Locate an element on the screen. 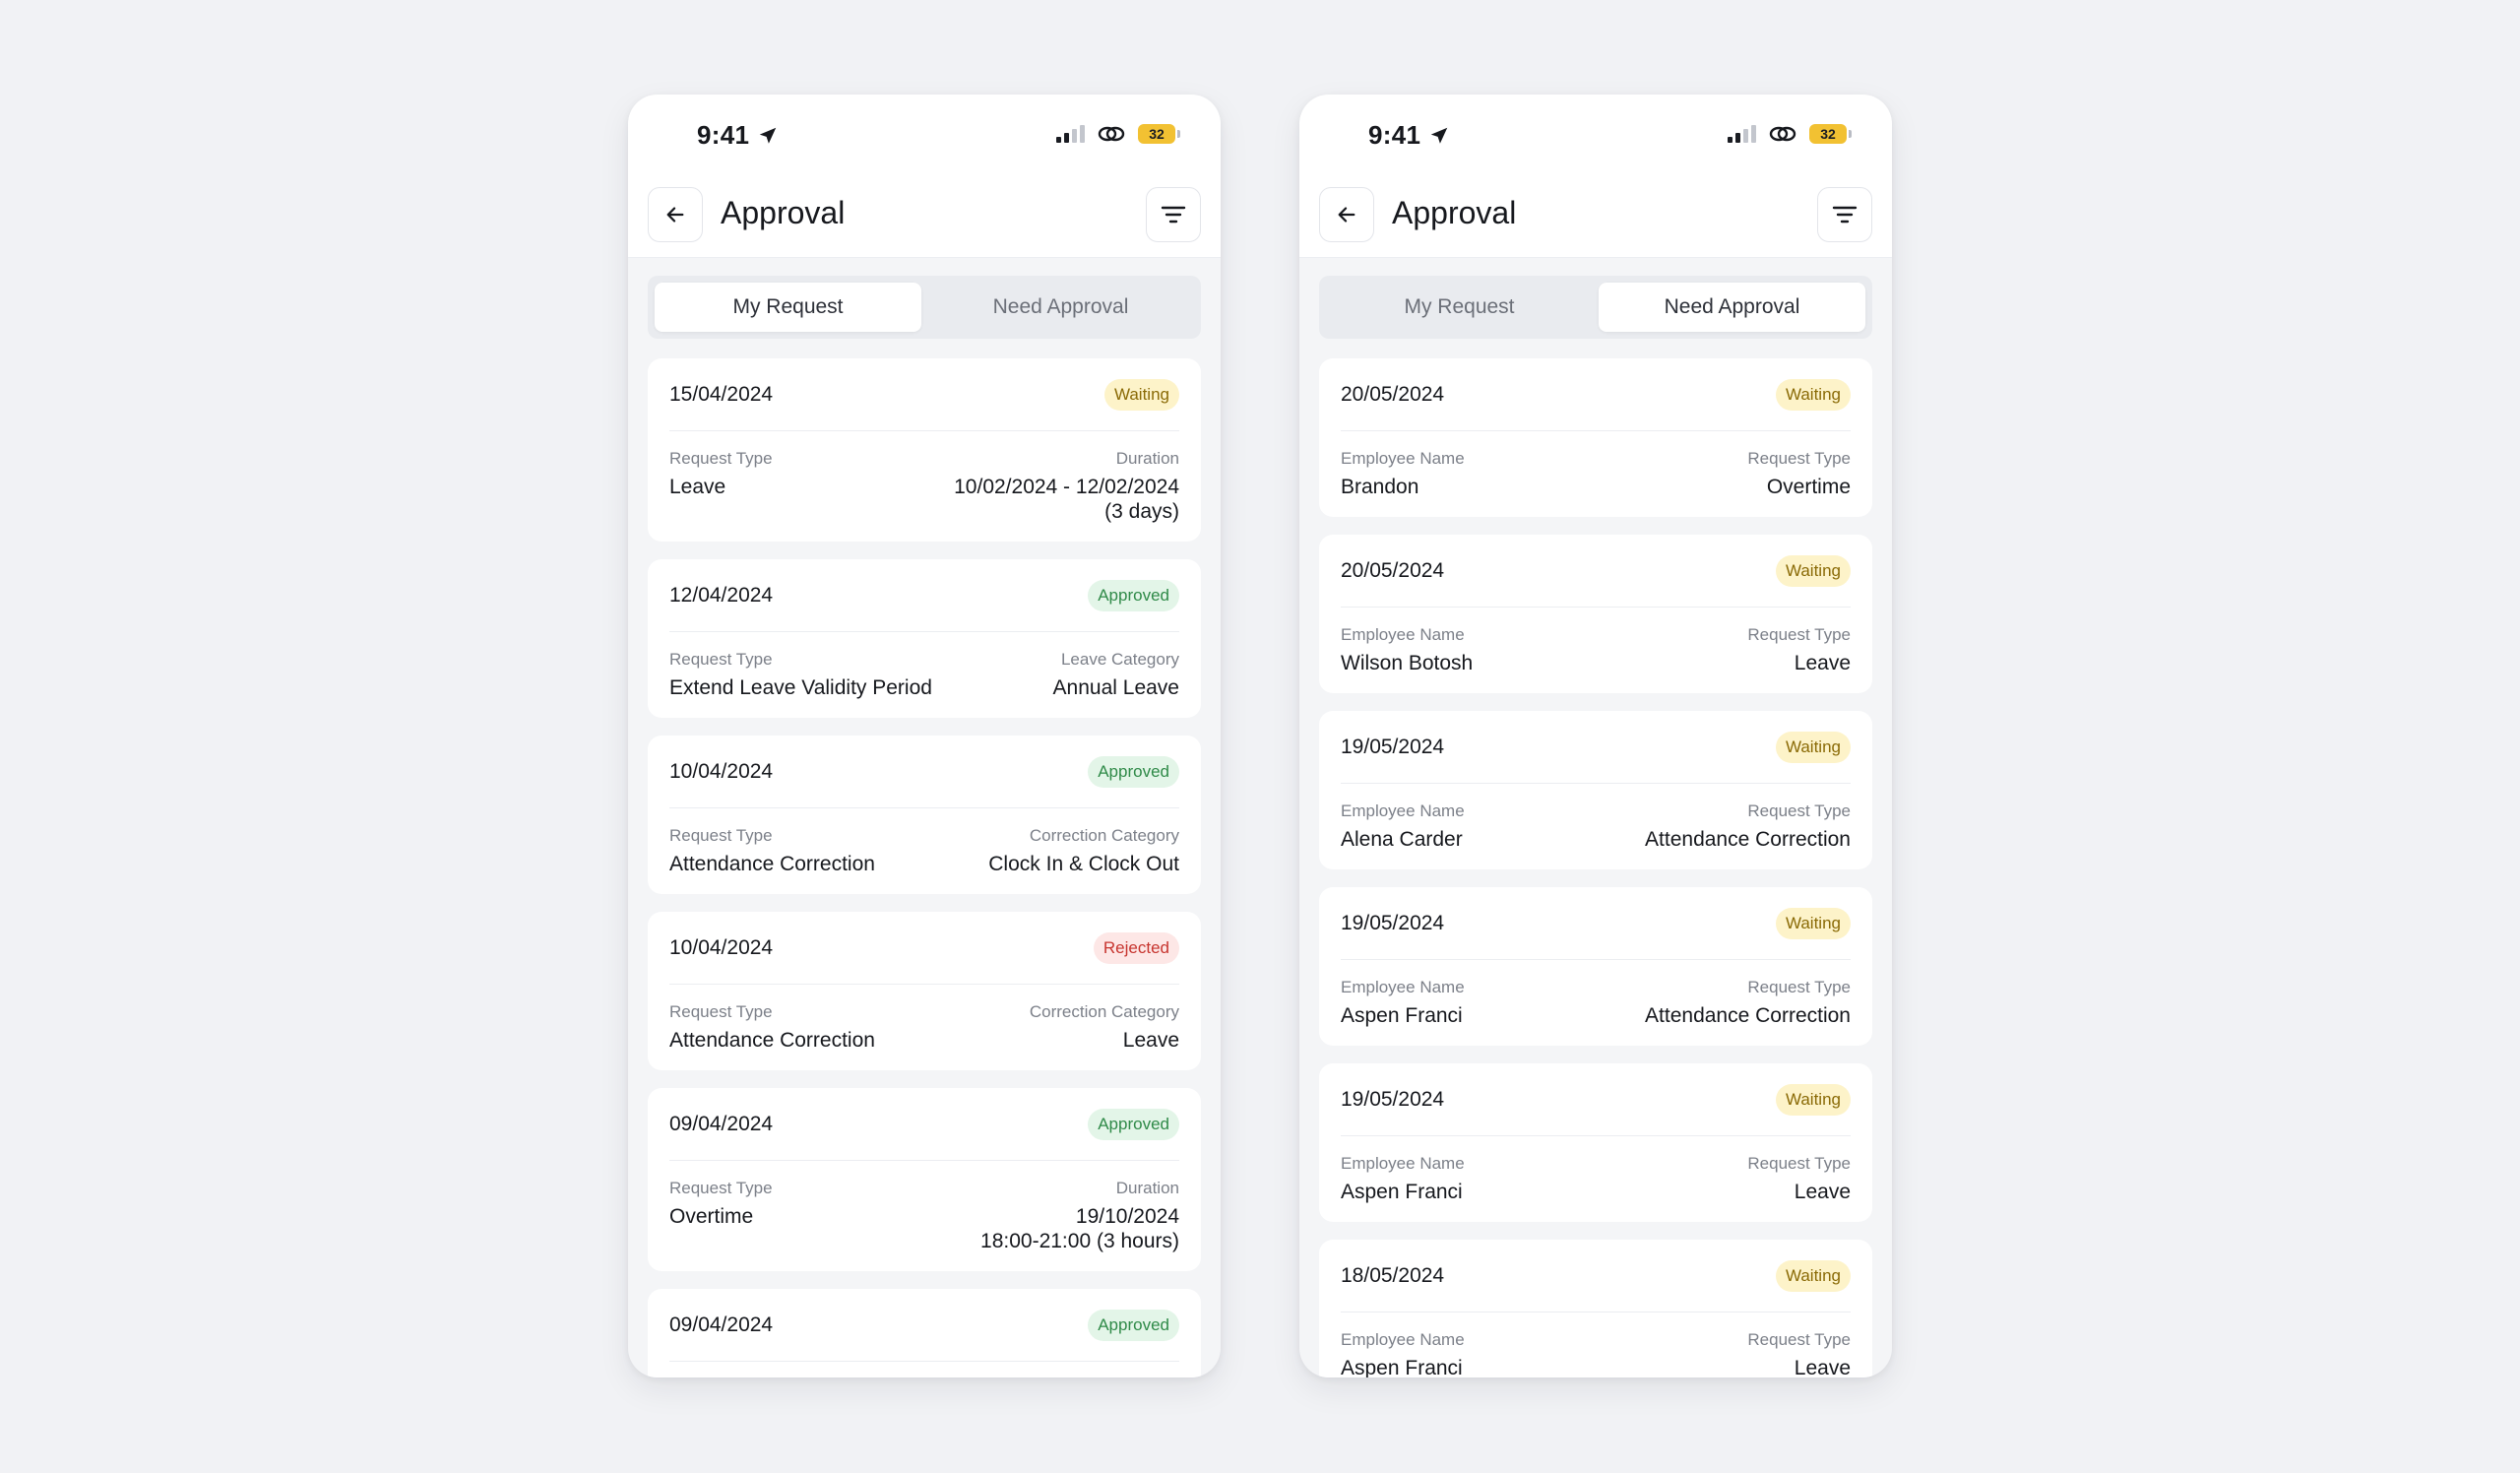 This screenshot has width=2520, height=1473. request-type: Overtime is located at coordinates (1808, 487).